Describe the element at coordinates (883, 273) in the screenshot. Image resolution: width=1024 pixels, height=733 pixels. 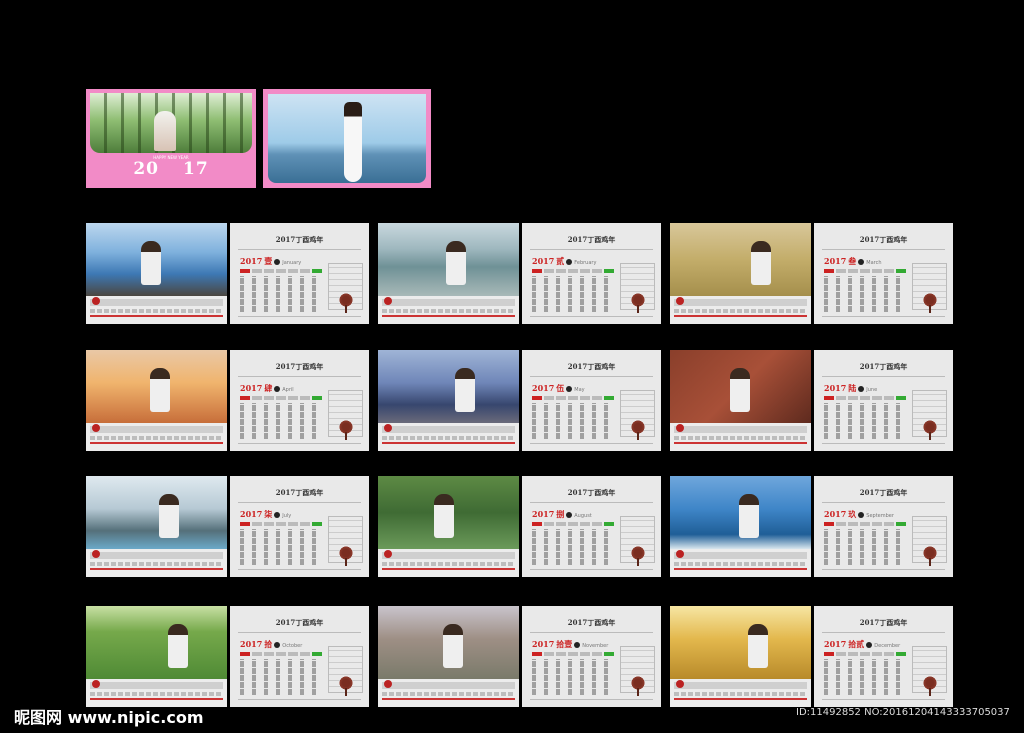
I see `month-calendar: 2017丁酉鸡年 2017 叁 March` at that location.